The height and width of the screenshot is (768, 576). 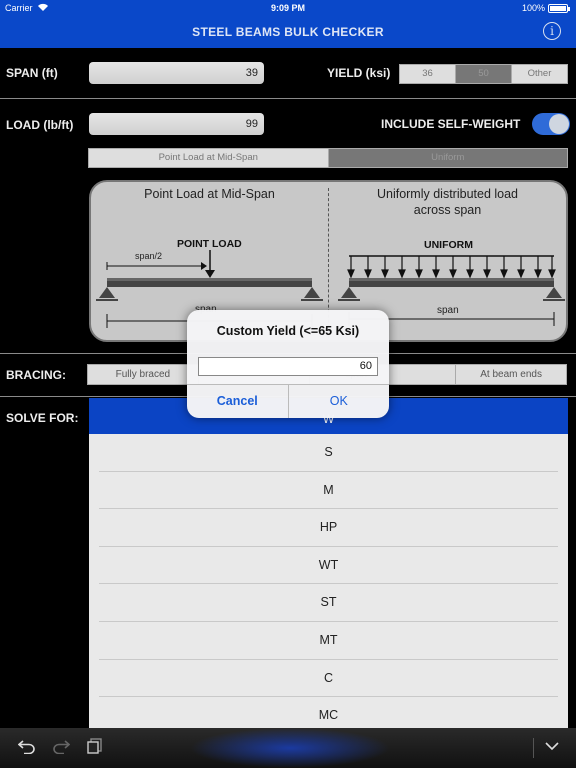 I want to click on span-input: 39, so click(x=176, y=73).